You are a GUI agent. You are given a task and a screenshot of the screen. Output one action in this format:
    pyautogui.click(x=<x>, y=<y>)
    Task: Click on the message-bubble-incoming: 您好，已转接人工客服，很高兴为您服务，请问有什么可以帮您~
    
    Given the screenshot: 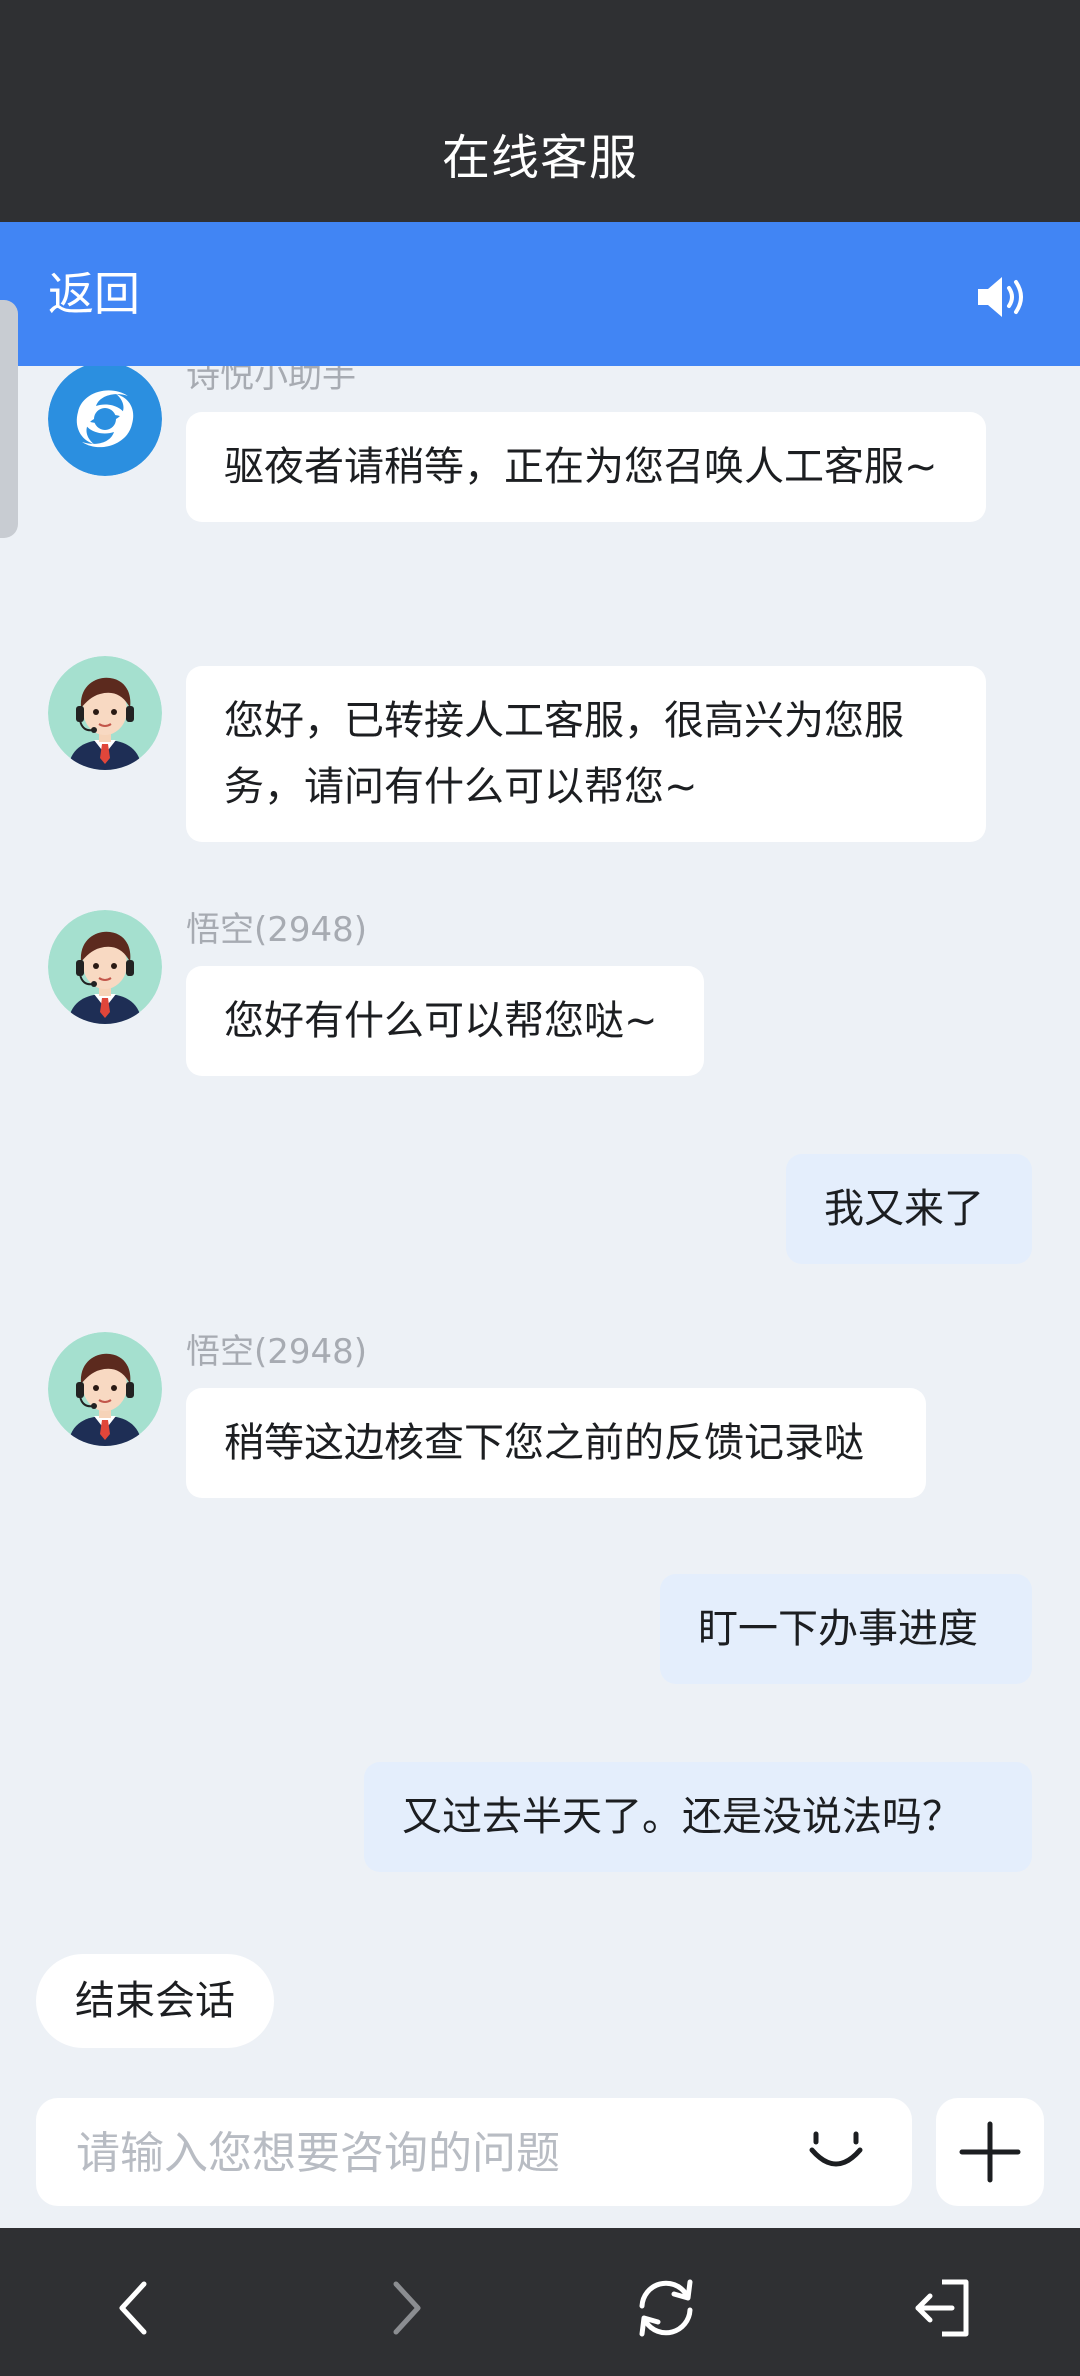 What is the action you would take?
    pyautogui.click(x=586, y=754)
    